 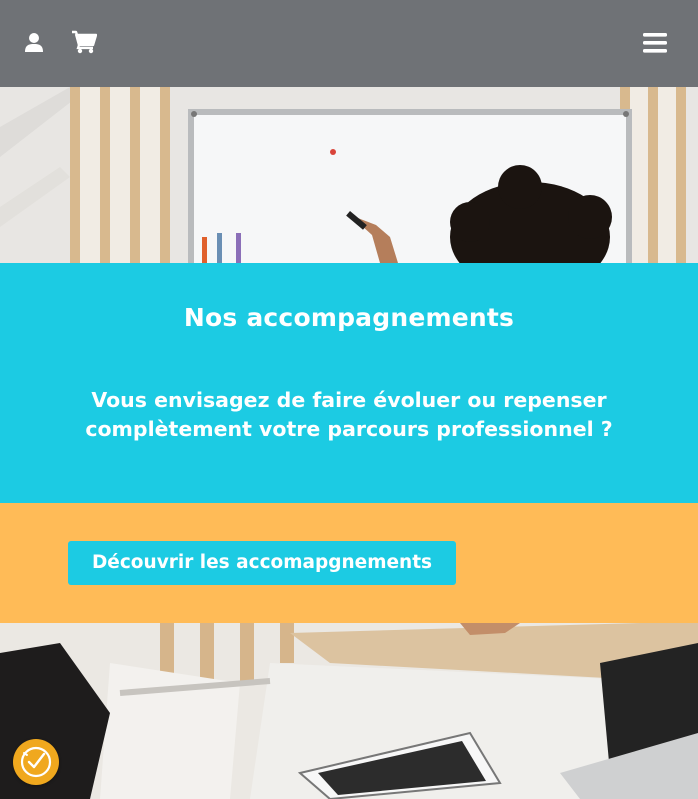 I want to click on cookie-consent-button, so click(x=36, y=762).